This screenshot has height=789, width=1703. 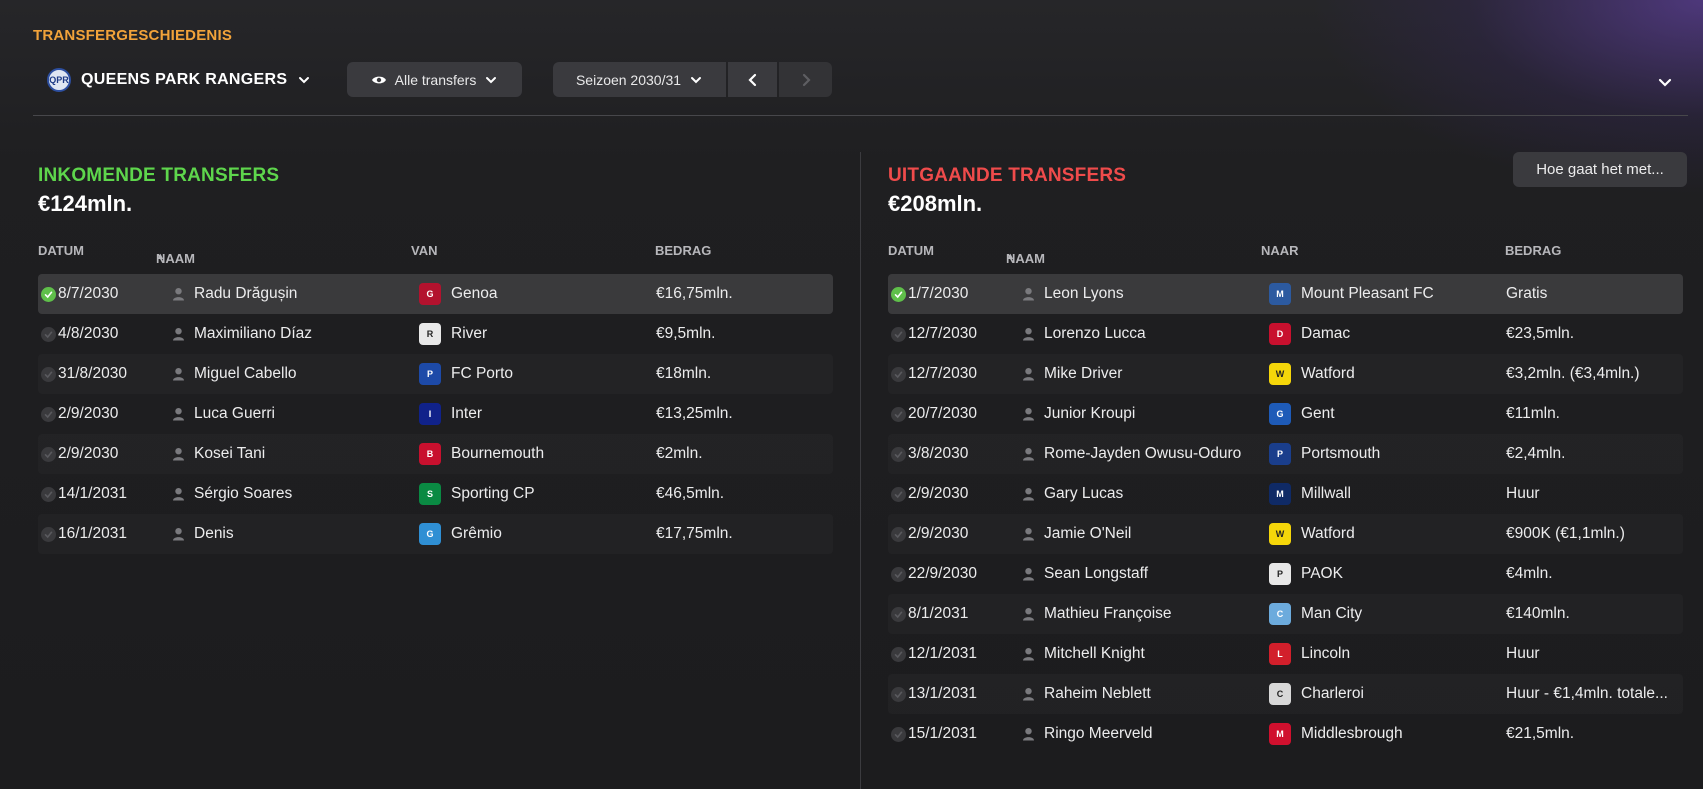 What do you see at coordinates (476, 534) in the screenshot?
I see `club-name: Grêmio` at bounding box center [476, 534].